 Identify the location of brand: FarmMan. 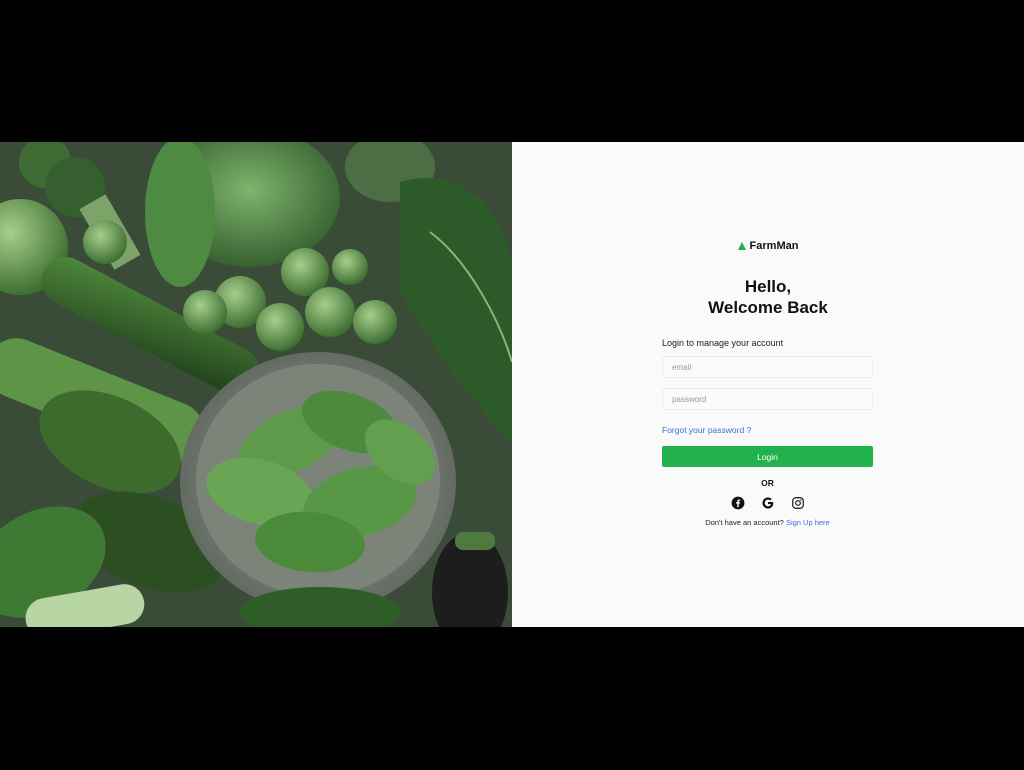
(768, 246).